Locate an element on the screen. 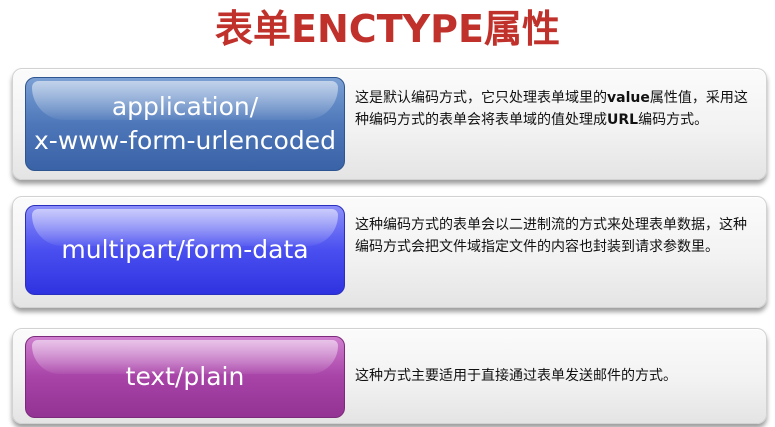 The image size is (775, 427). enctype-label-multipart: multipart/form-data is located at coordinates (185, 250).